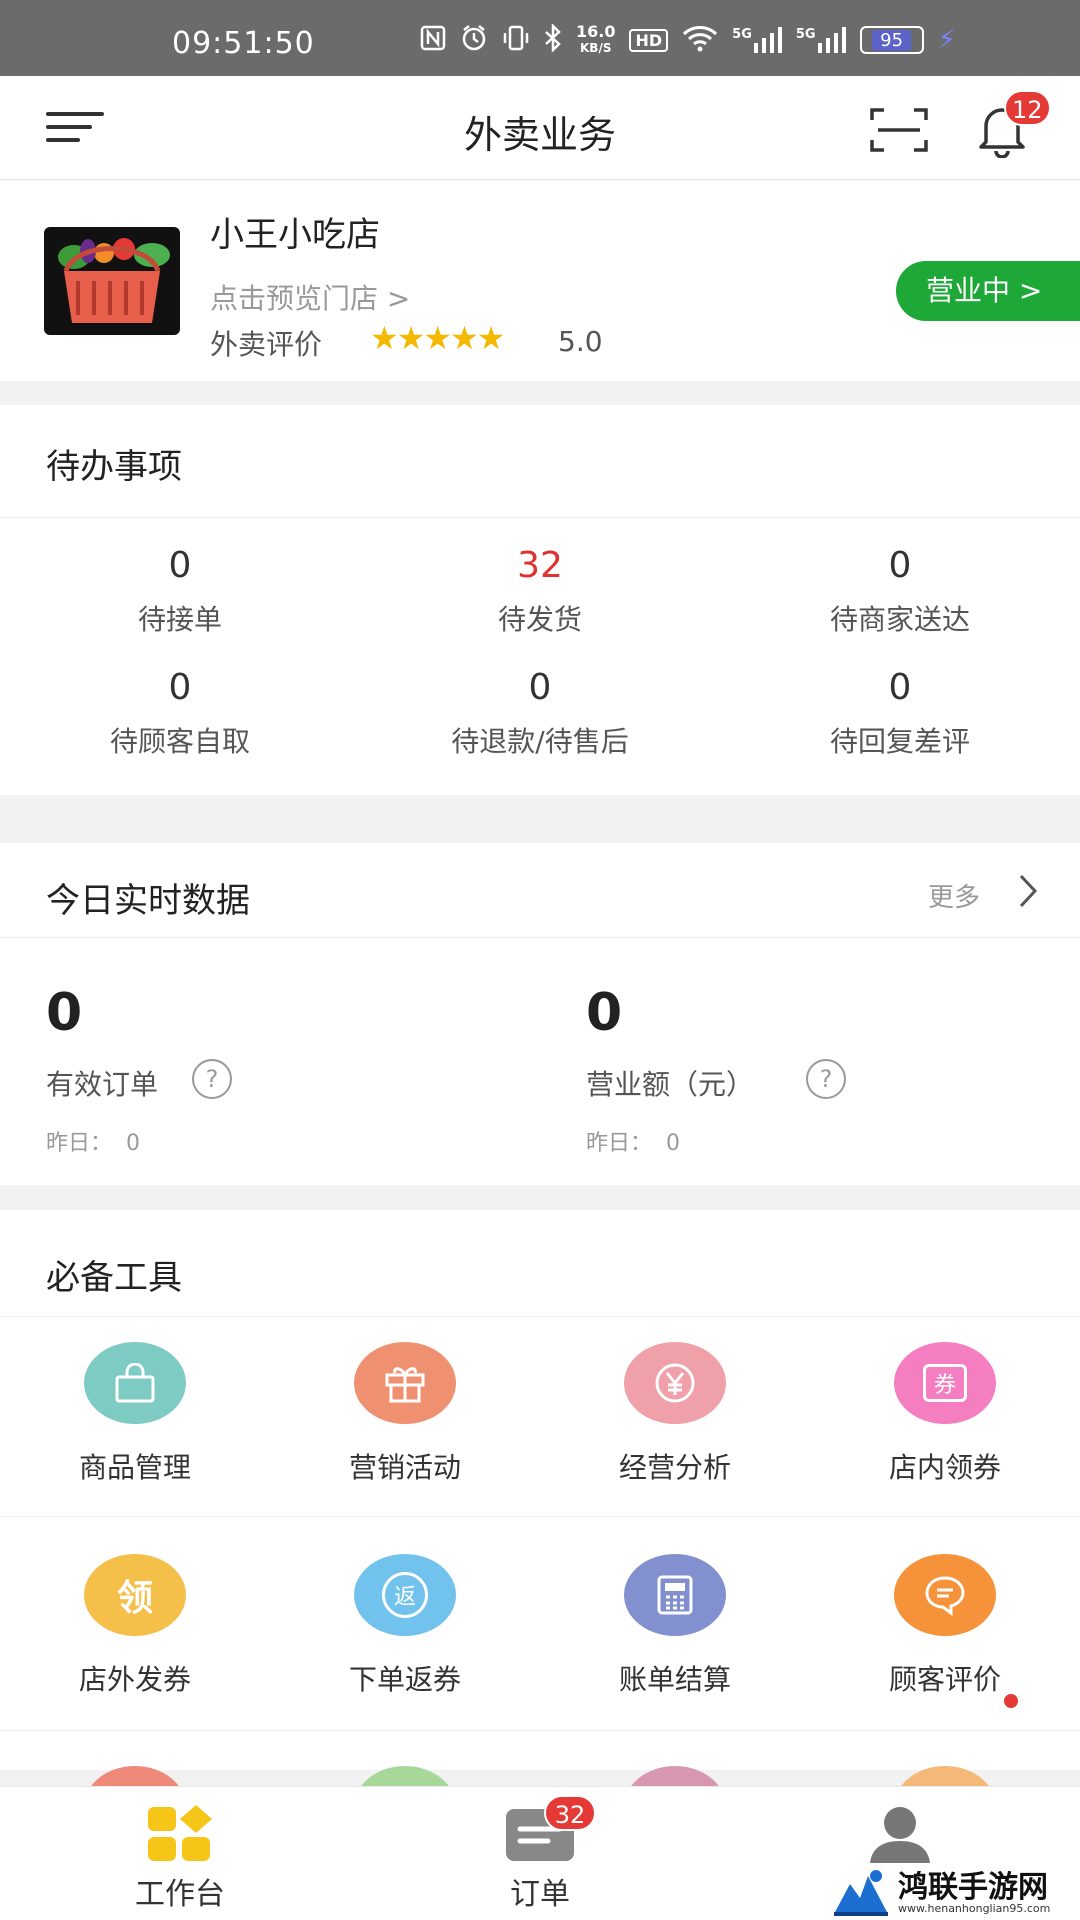 This screenshot has width=1080, height=1920. I want to click on todo-item-pending-ship: 32 待发货, so click(540, 591).